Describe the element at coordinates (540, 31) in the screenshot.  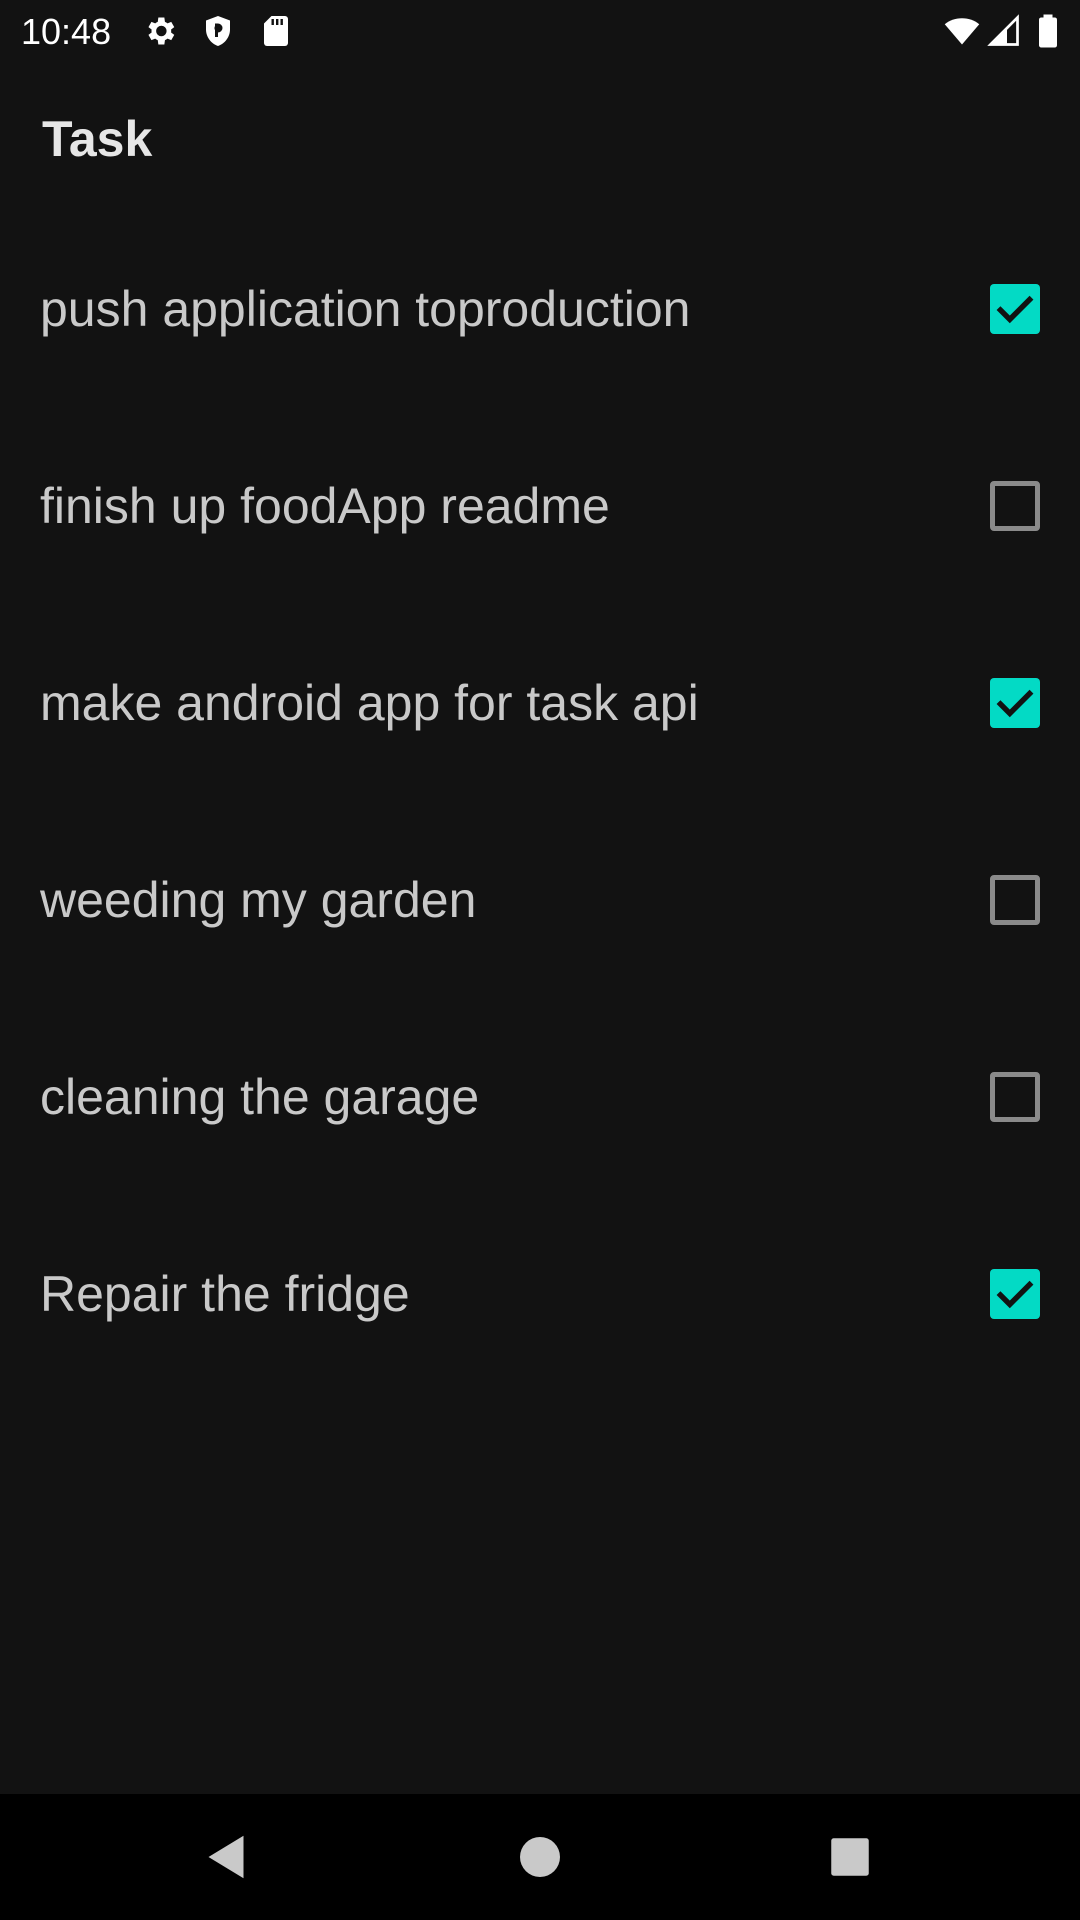
I see `status-bar: 10:48` at that location.